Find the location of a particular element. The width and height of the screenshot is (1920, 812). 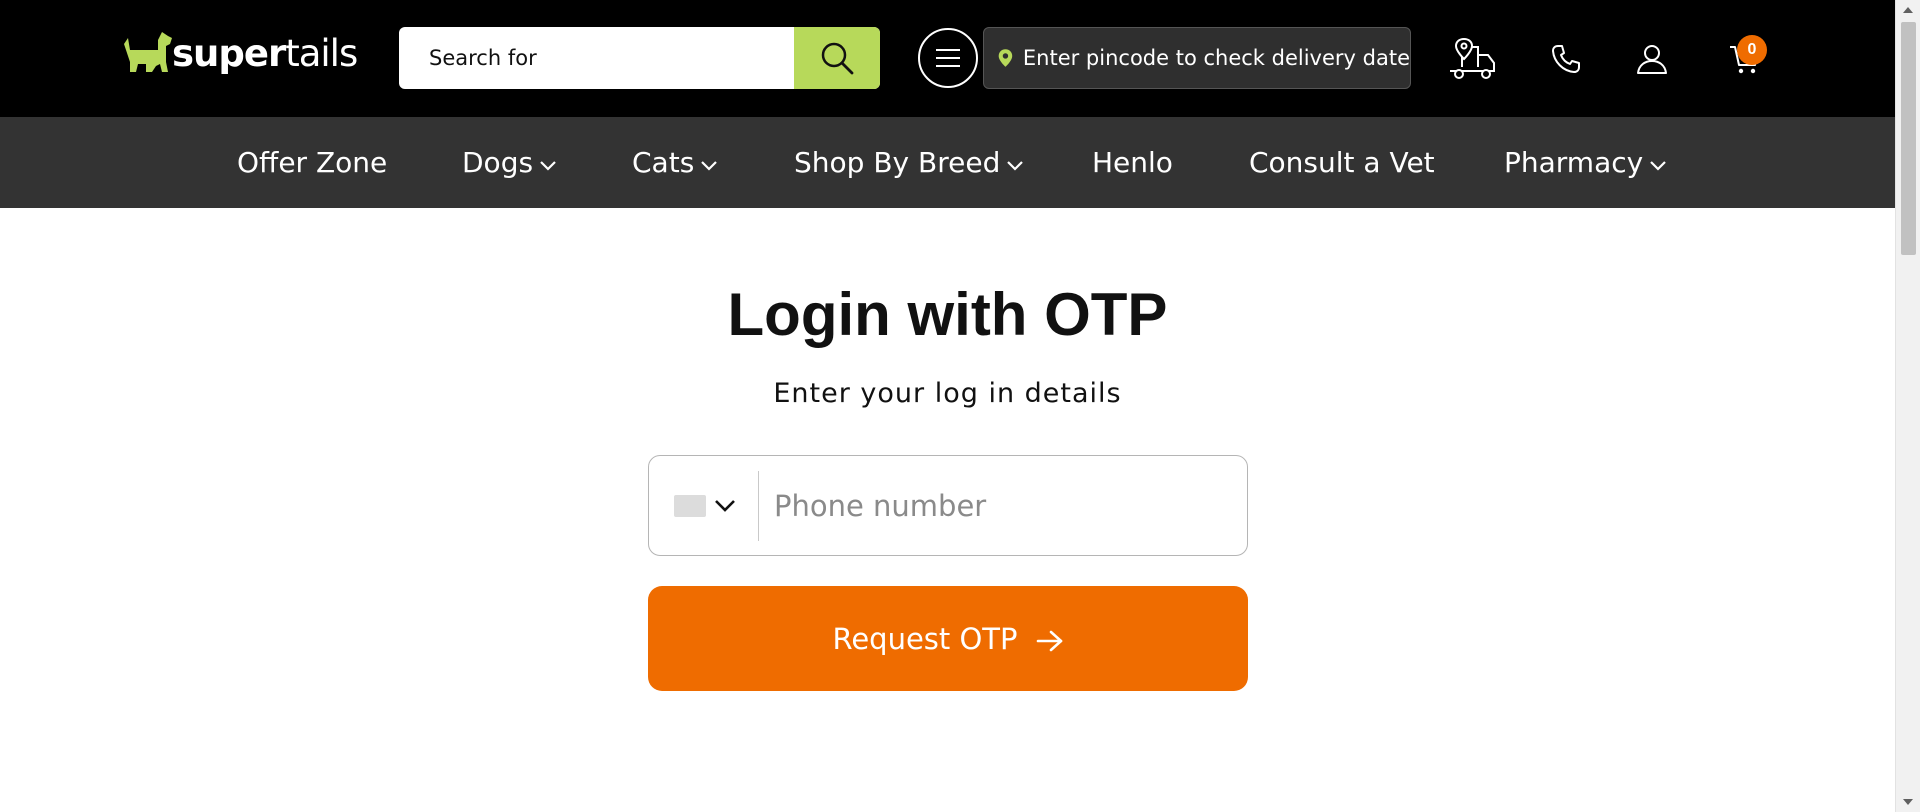

nav-item-dogs: Dogs is located at coordinates (509, 162).